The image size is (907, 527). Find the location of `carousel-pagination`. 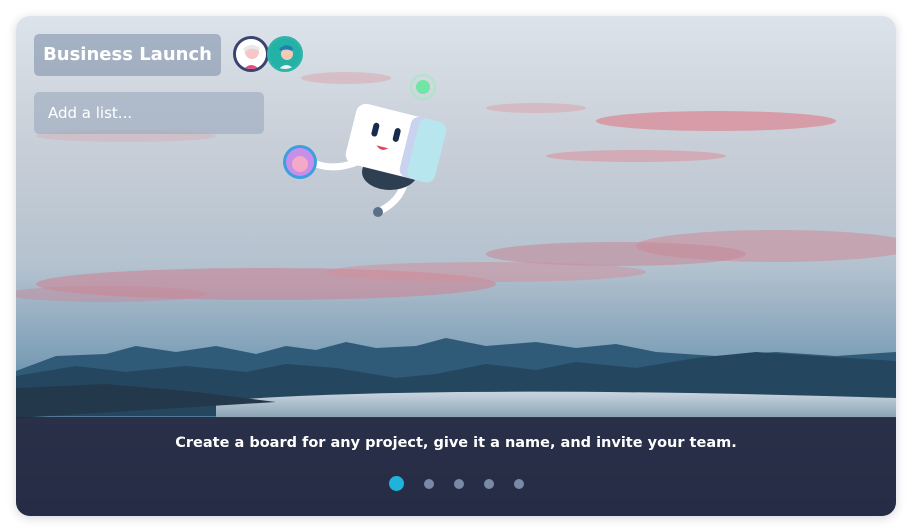

carousel-pagination is located at coordinates (456, 482).